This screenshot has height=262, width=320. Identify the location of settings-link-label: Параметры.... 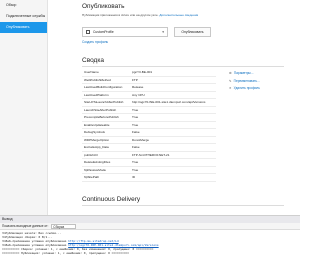
(243, 73).